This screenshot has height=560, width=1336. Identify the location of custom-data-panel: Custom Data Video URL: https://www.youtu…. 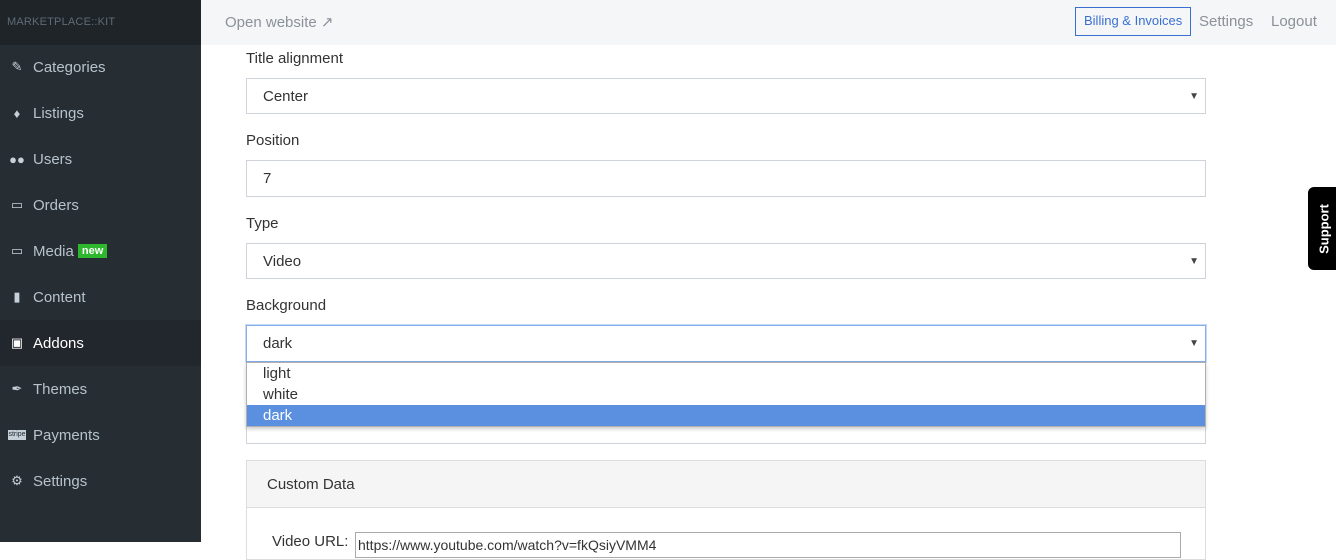
(726, 510).